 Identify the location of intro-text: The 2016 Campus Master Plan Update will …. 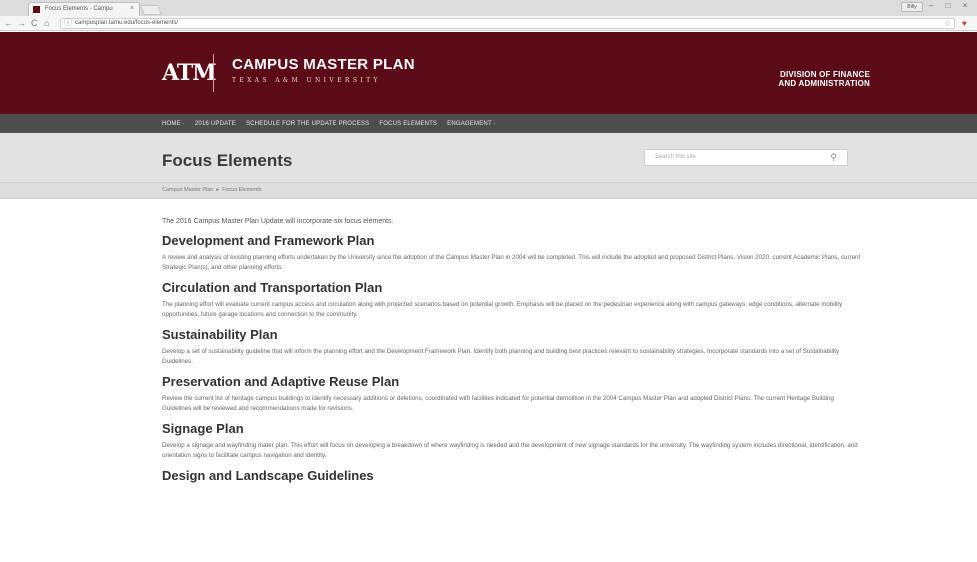
(278, 221).